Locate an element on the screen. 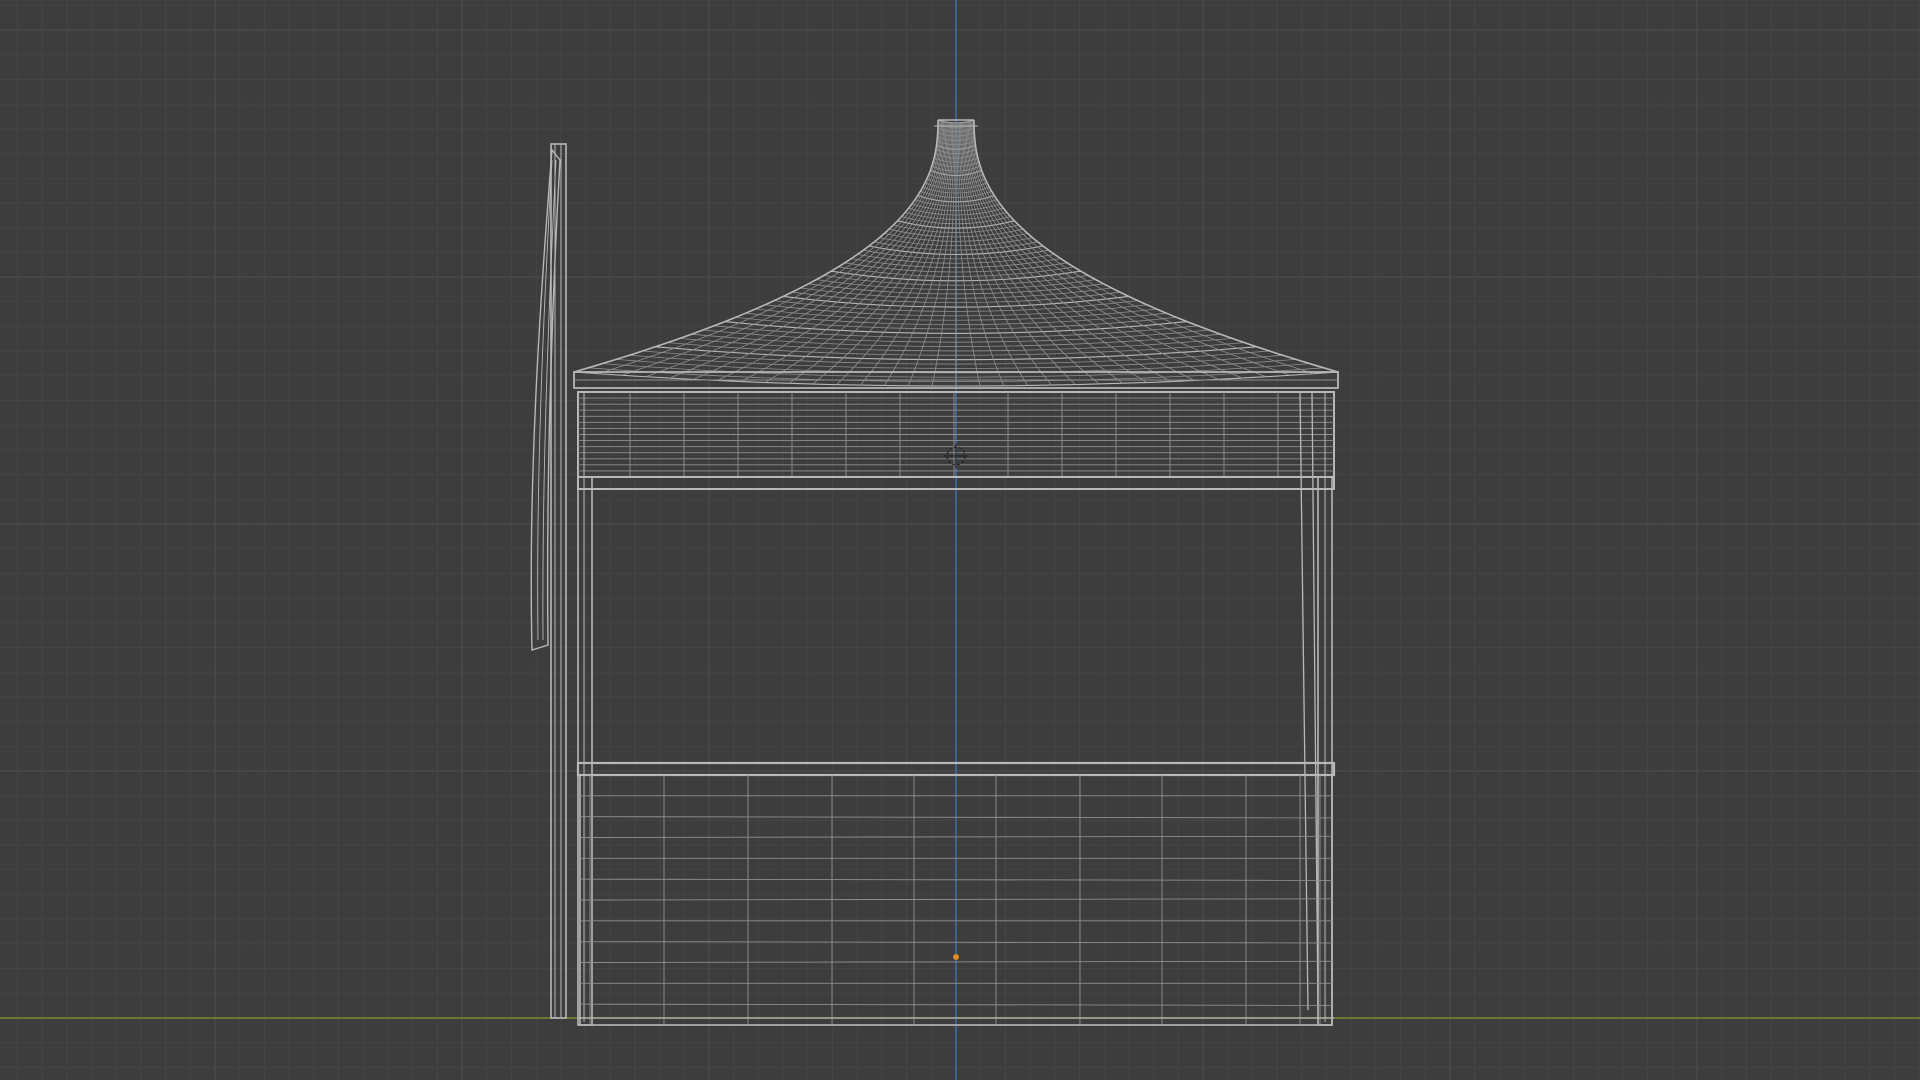 This screenshot has width=1920, height=1080. object-origin-dot is located at coordinates (956, 957).